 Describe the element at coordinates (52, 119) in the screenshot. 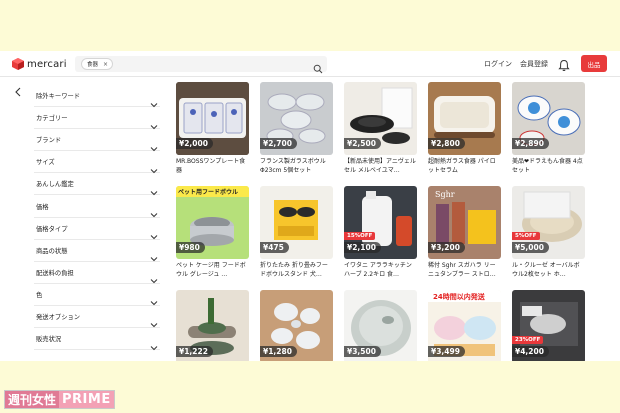

I see `filter-label: カテゴリー` at that location.